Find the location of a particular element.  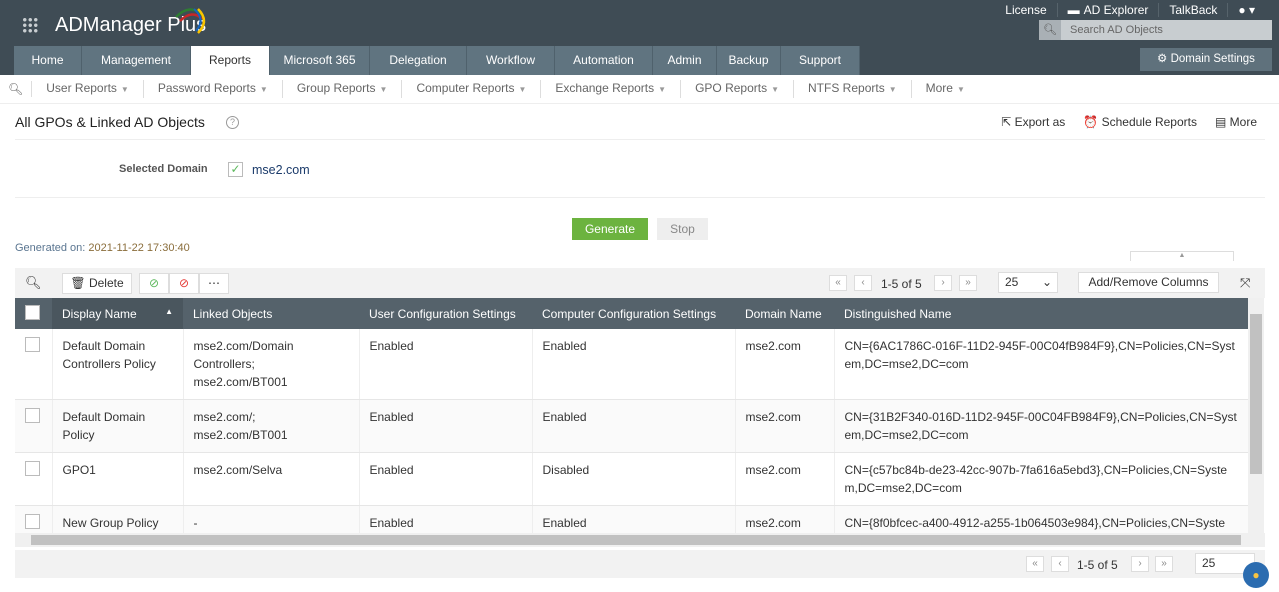

schedule-reports-button: ⏰ Schedule Reports is located at coordinates (1140, 122).